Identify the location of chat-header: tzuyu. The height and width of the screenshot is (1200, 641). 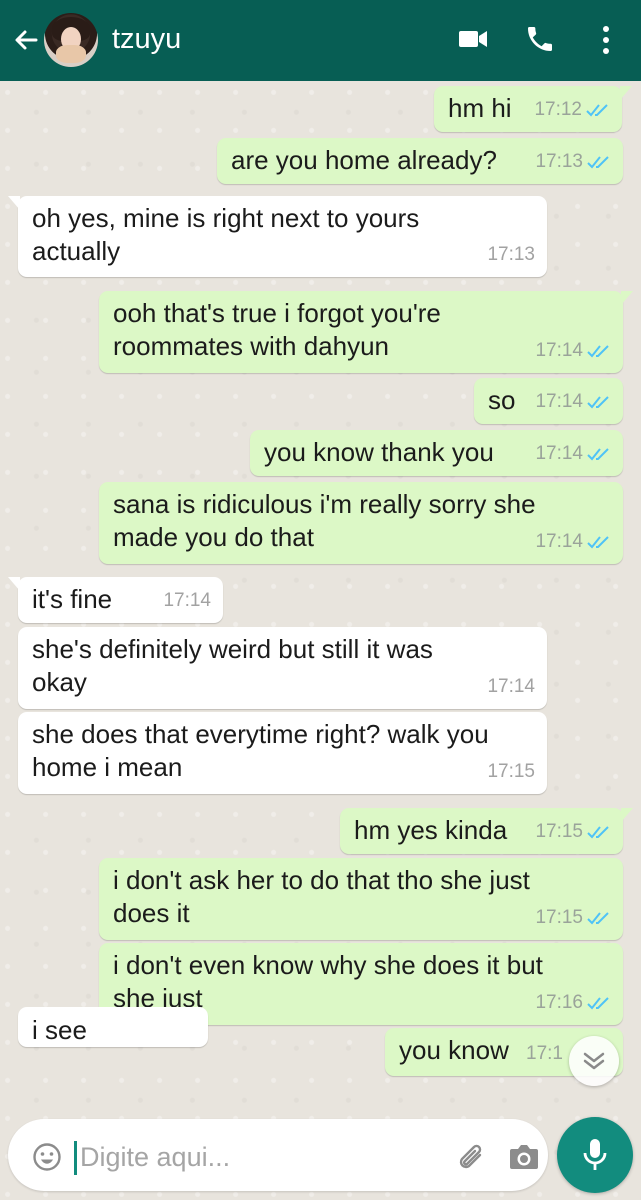
(320, 40).